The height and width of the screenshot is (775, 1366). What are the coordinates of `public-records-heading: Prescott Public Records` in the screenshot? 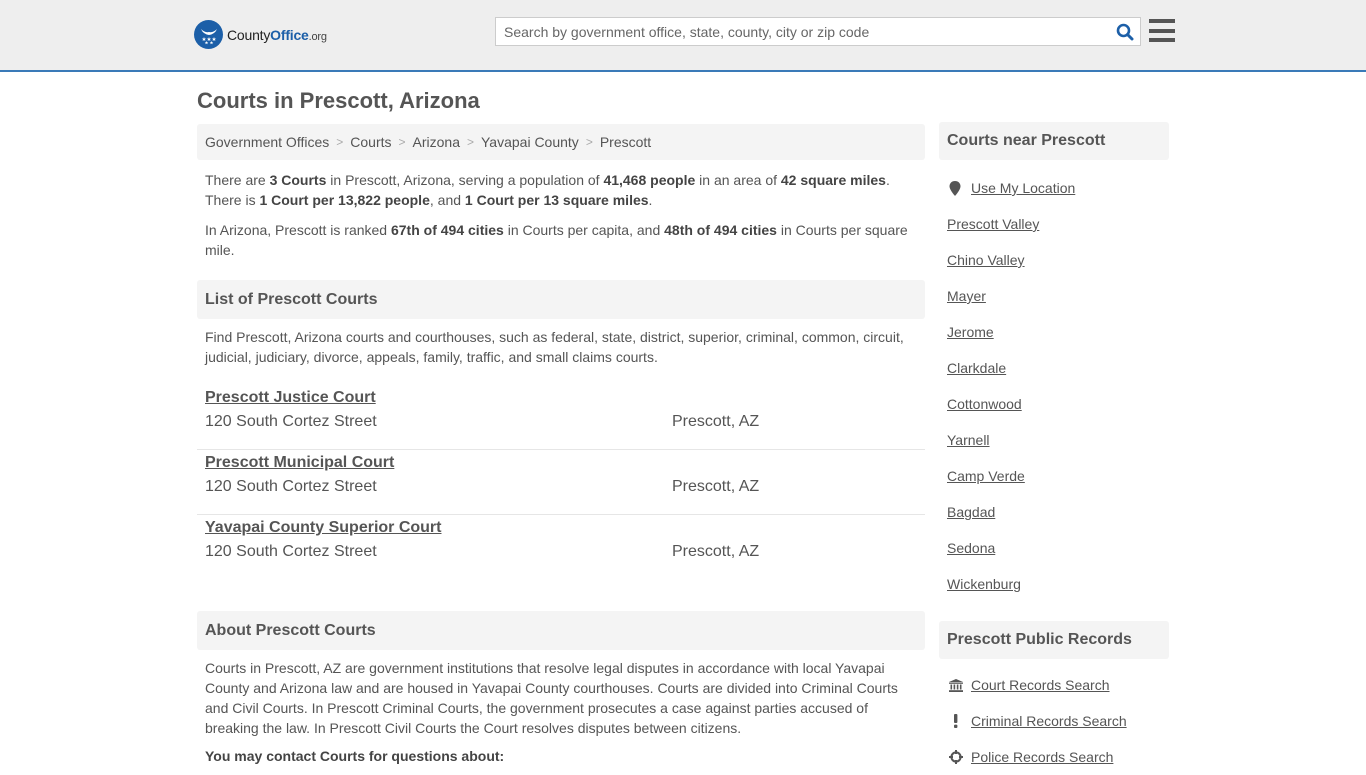 It's located at (1054, 640).